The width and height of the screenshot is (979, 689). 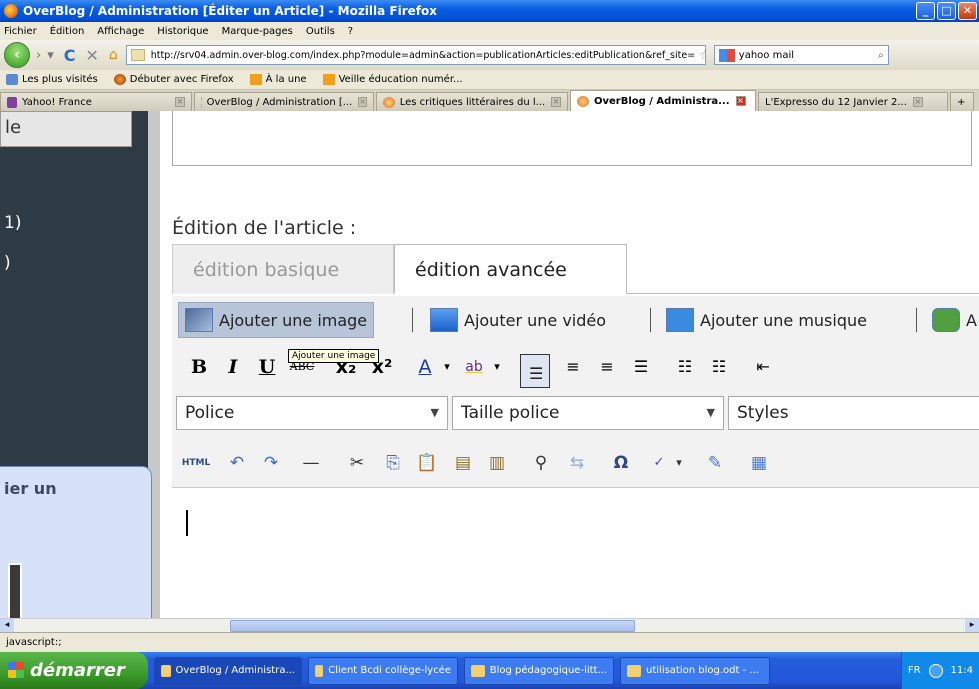 I want to click on menu-marque-pages: Marque-pages, so click(x=257, y=31).